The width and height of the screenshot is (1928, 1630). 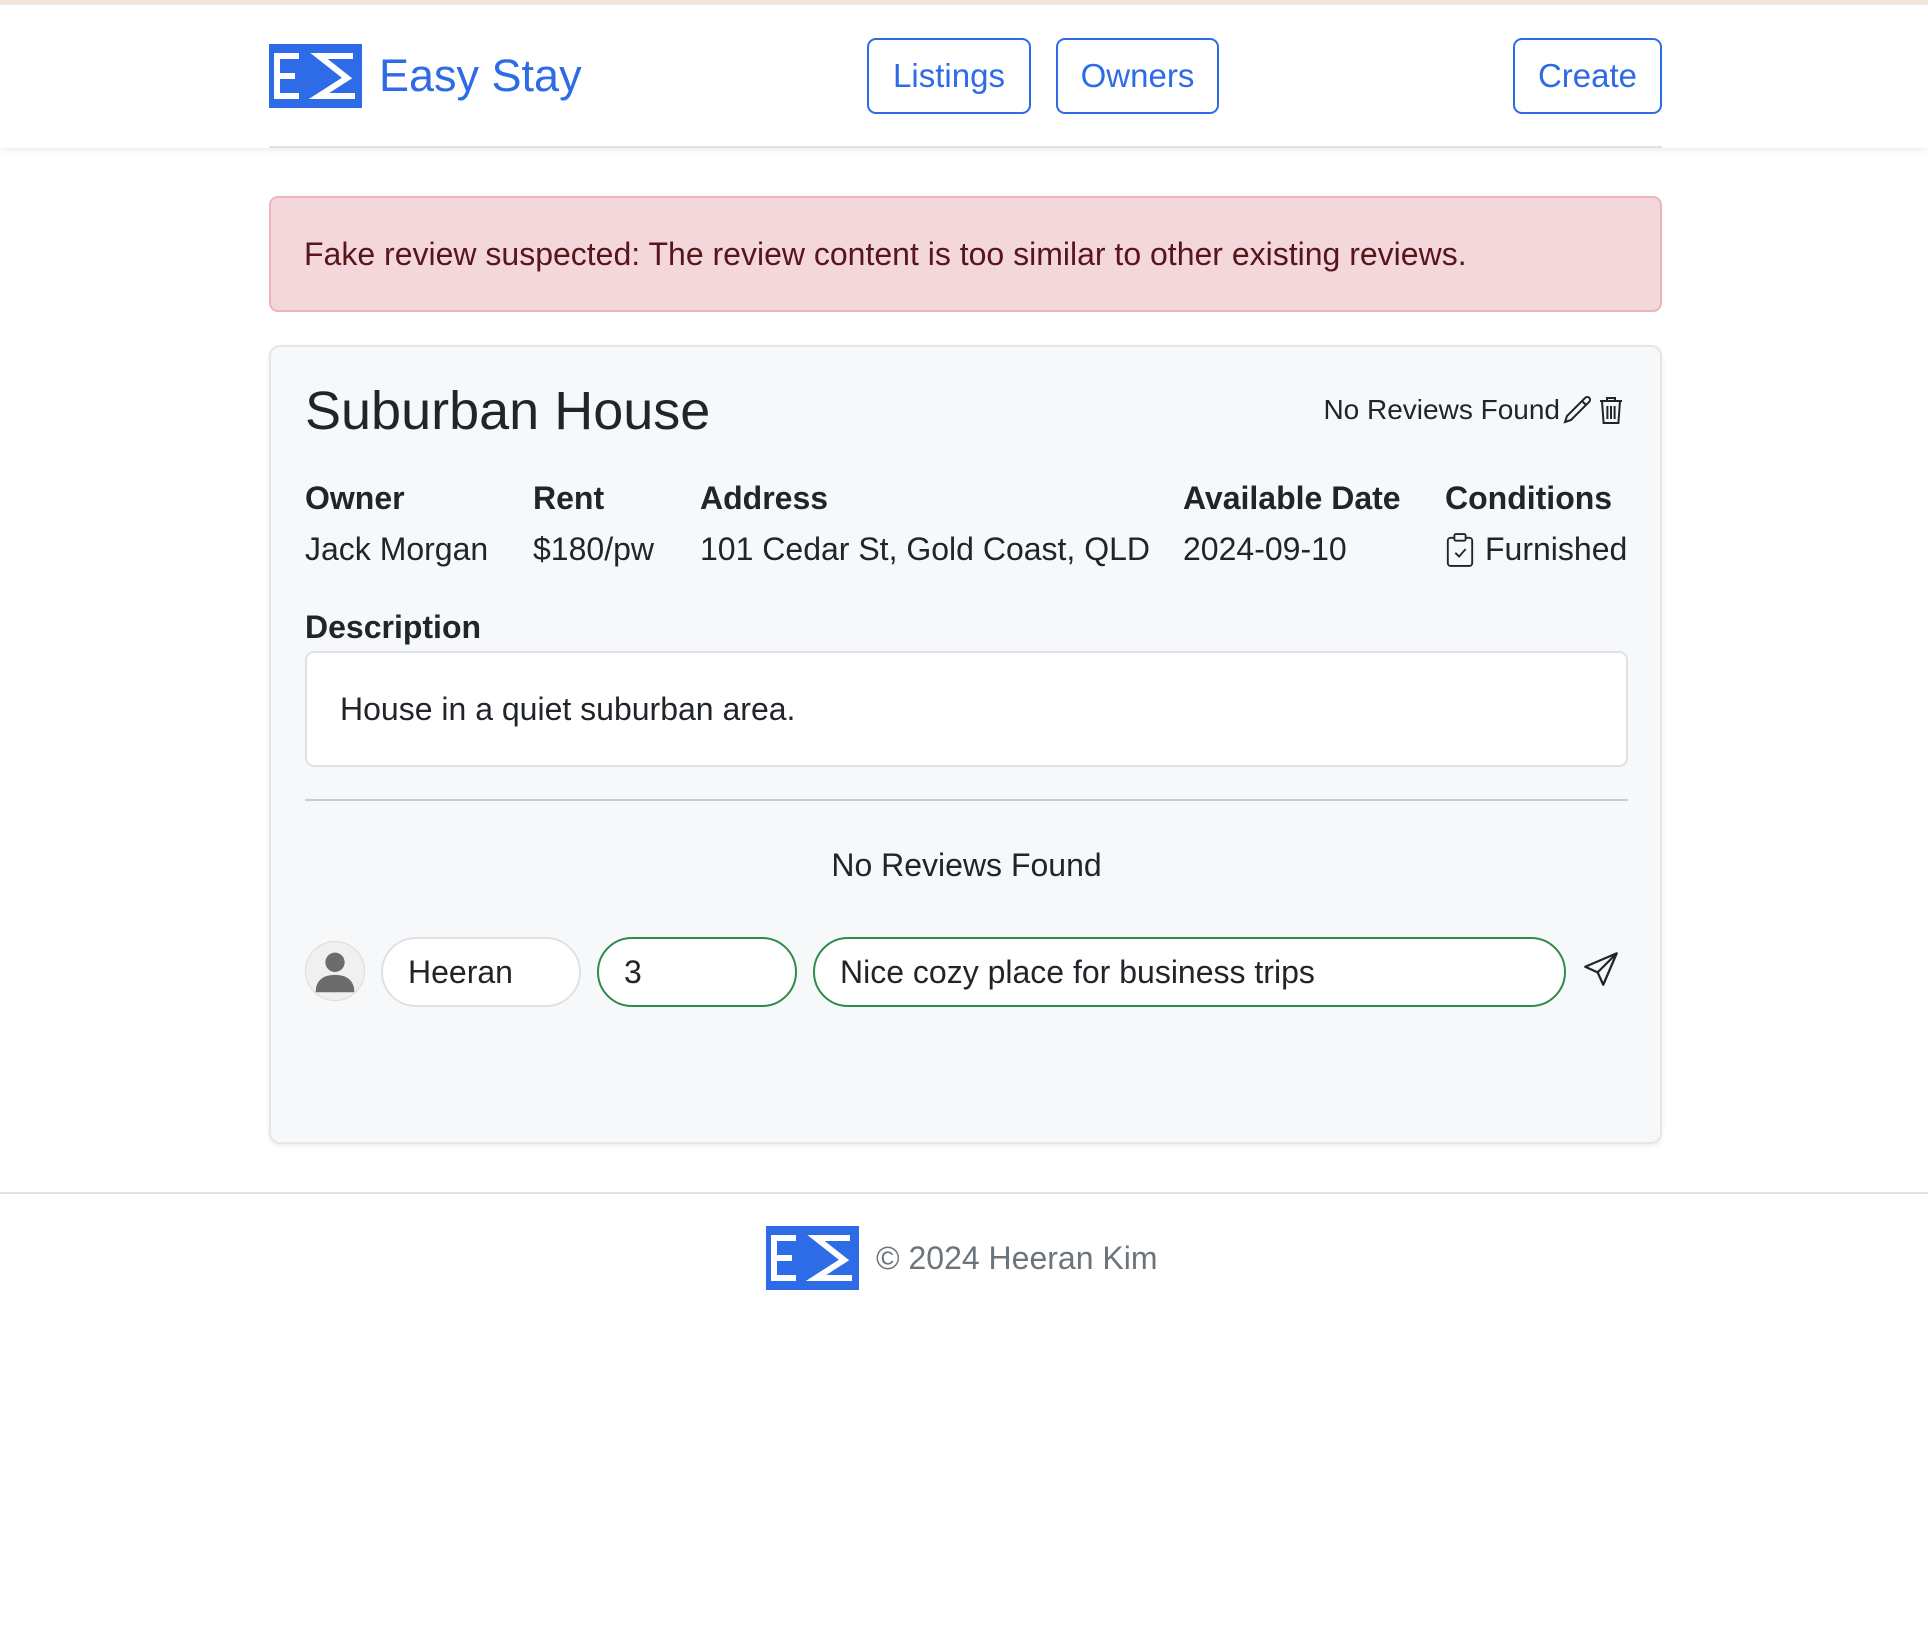 I want to click on owner-label: Owner, so click(x=355, y=498).